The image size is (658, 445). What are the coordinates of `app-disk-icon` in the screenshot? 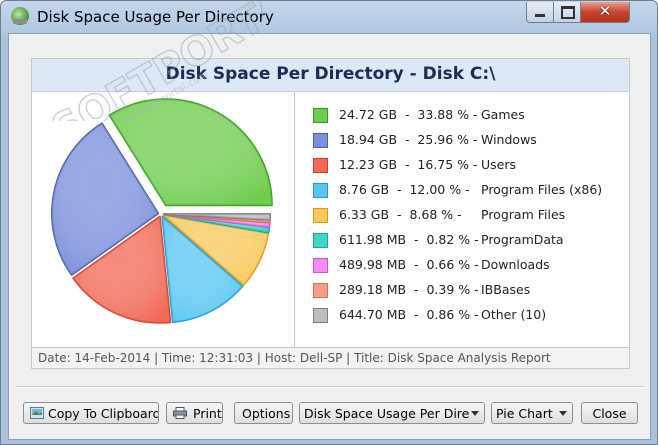 It's located at (20, 16).